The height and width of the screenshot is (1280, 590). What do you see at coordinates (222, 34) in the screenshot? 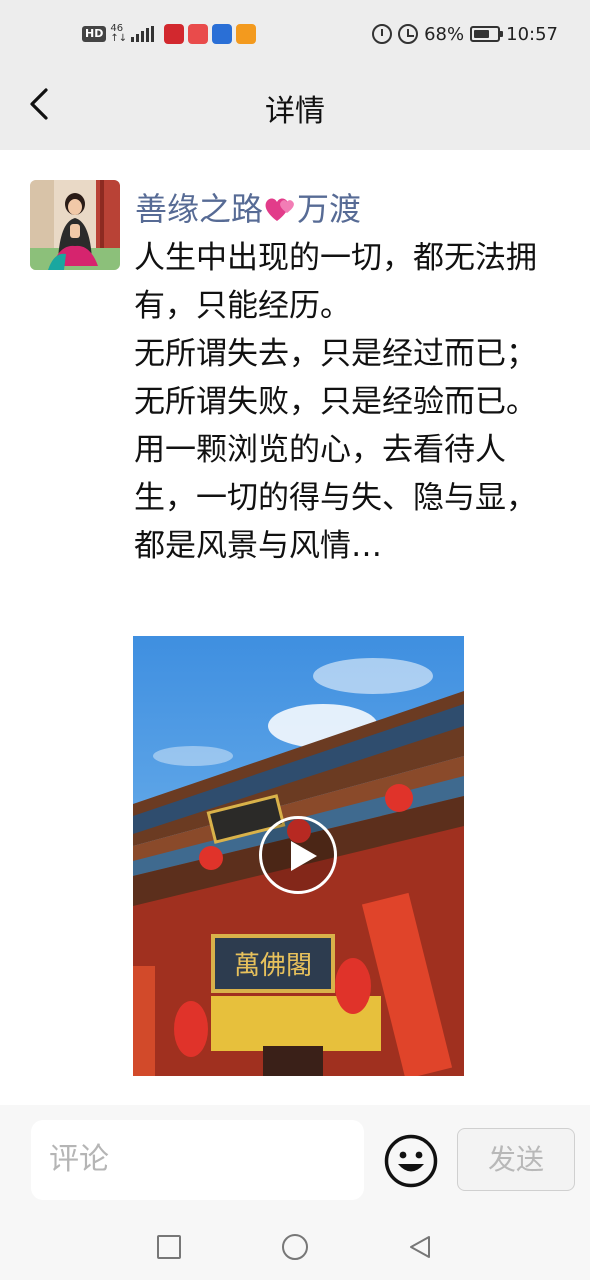
I see `map-notification-icon` at bounding box center [222, 34].